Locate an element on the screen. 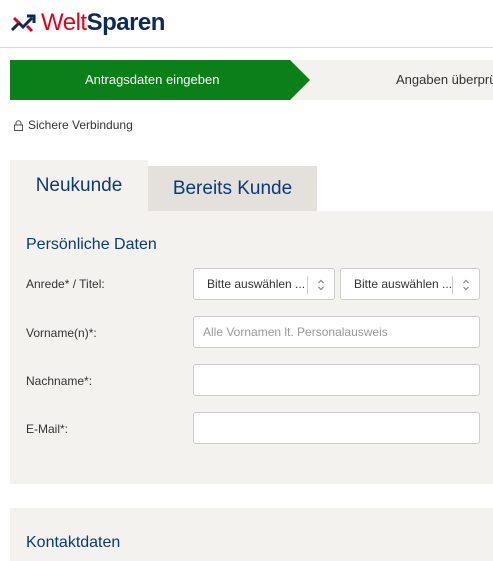 This screenshot has height=561, width=493. brand-name-part1: Welt is located at coordinates (64, 22).